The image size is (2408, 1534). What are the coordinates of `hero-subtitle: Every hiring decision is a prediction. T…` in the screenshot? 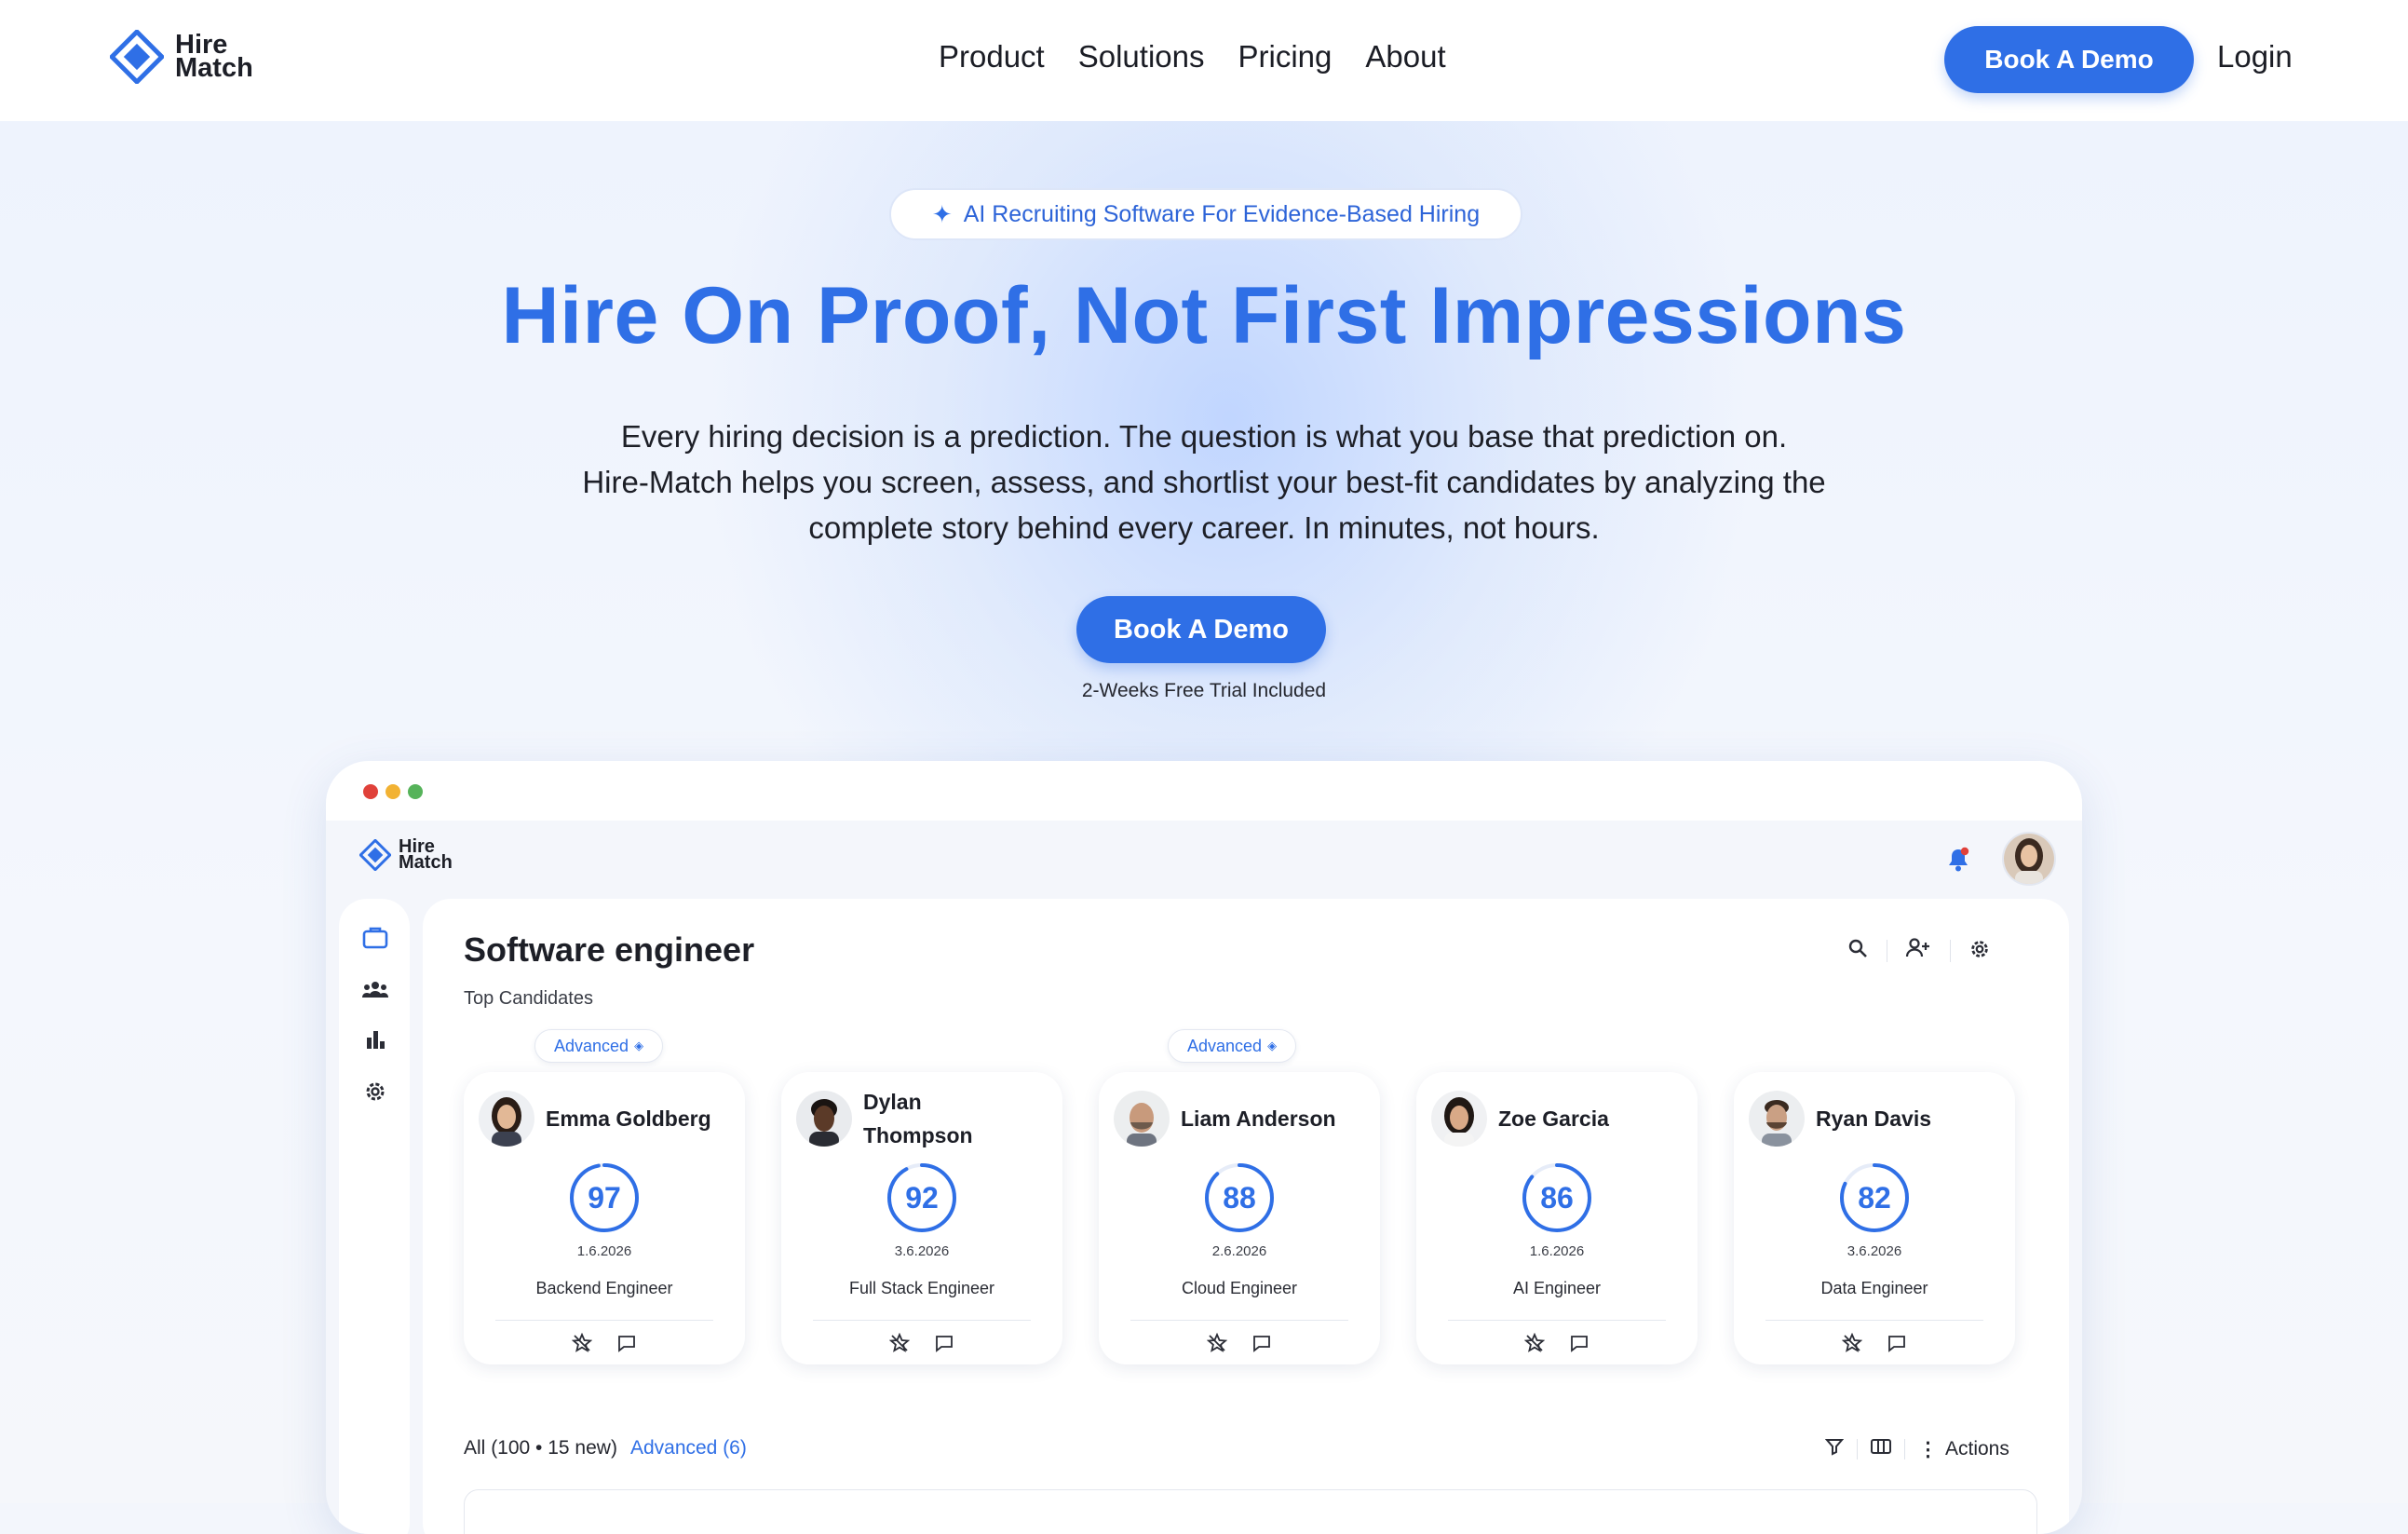 It's located at (1204, 482).